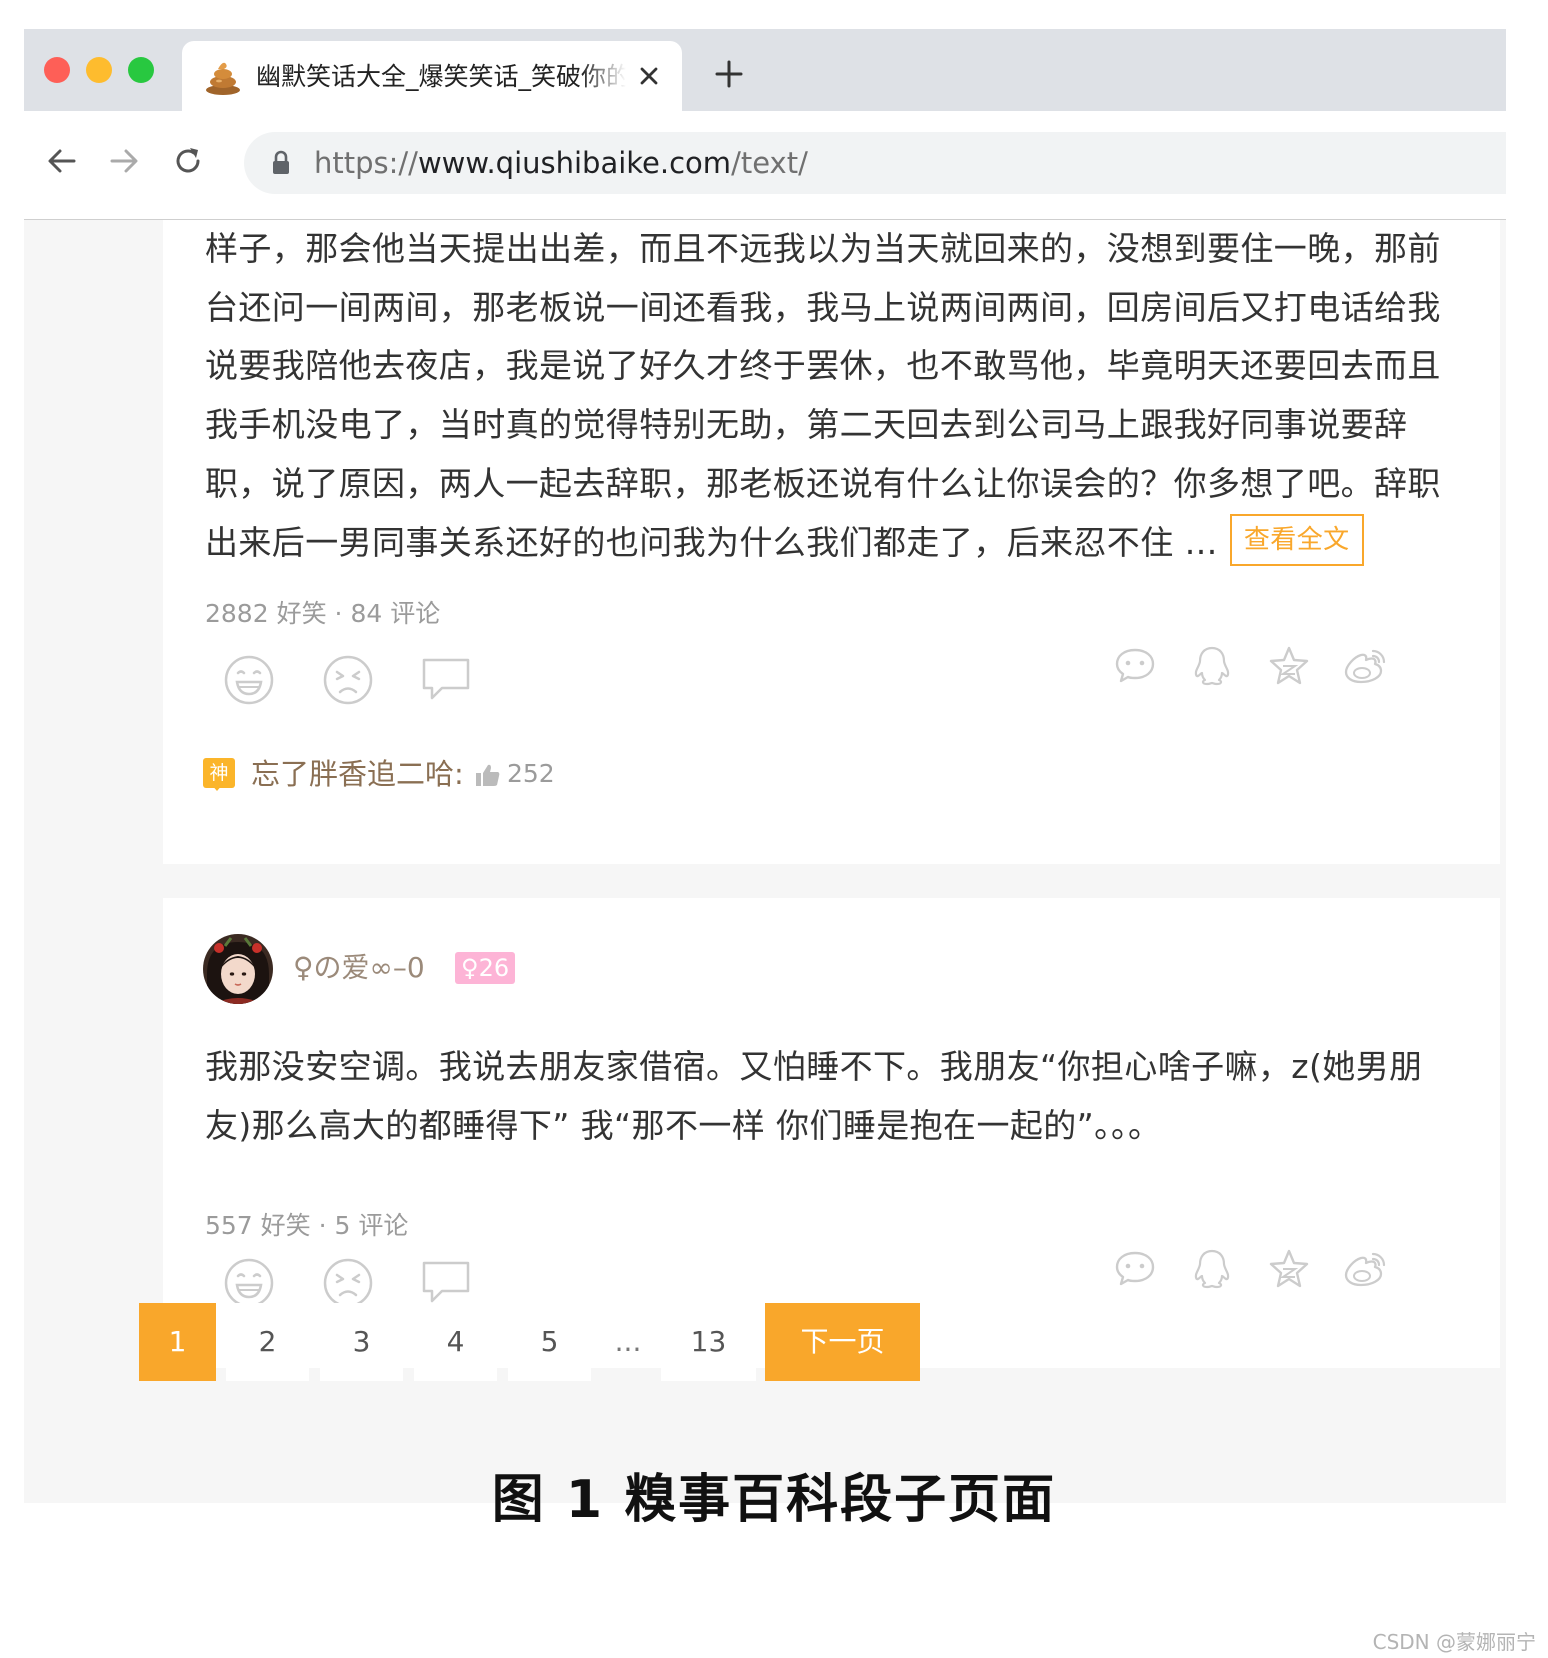  I want to click on poop-icon, so click(223, 78).